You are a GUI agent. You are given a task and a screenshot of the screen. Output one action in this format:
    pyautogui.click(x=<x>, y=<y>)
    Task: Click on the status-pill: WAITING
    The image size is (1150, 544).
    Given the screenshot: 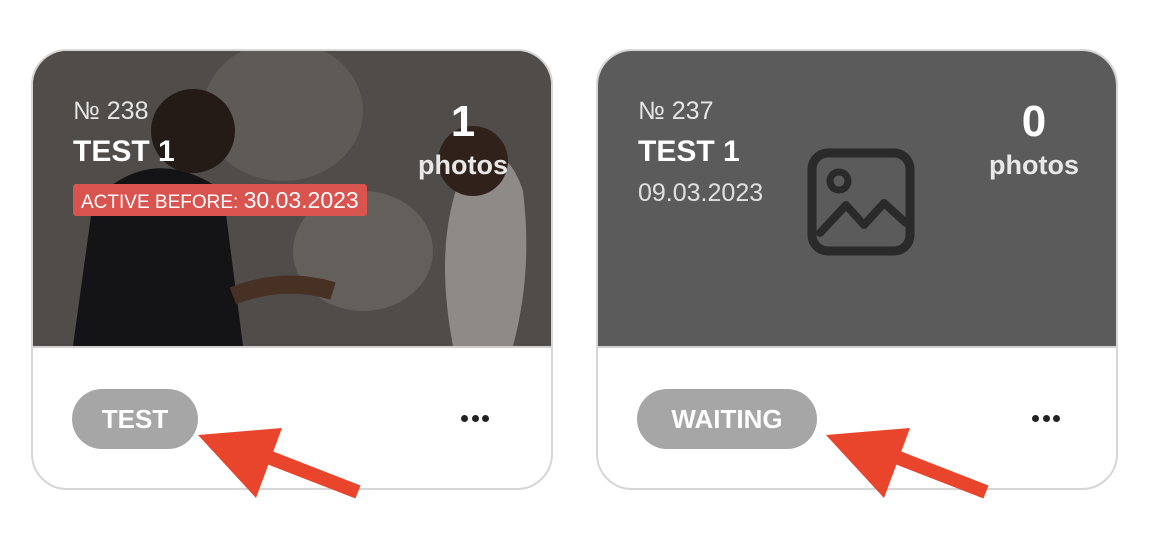 What is the action you would take?
    pyautogui.click(x=727, y=419)
    